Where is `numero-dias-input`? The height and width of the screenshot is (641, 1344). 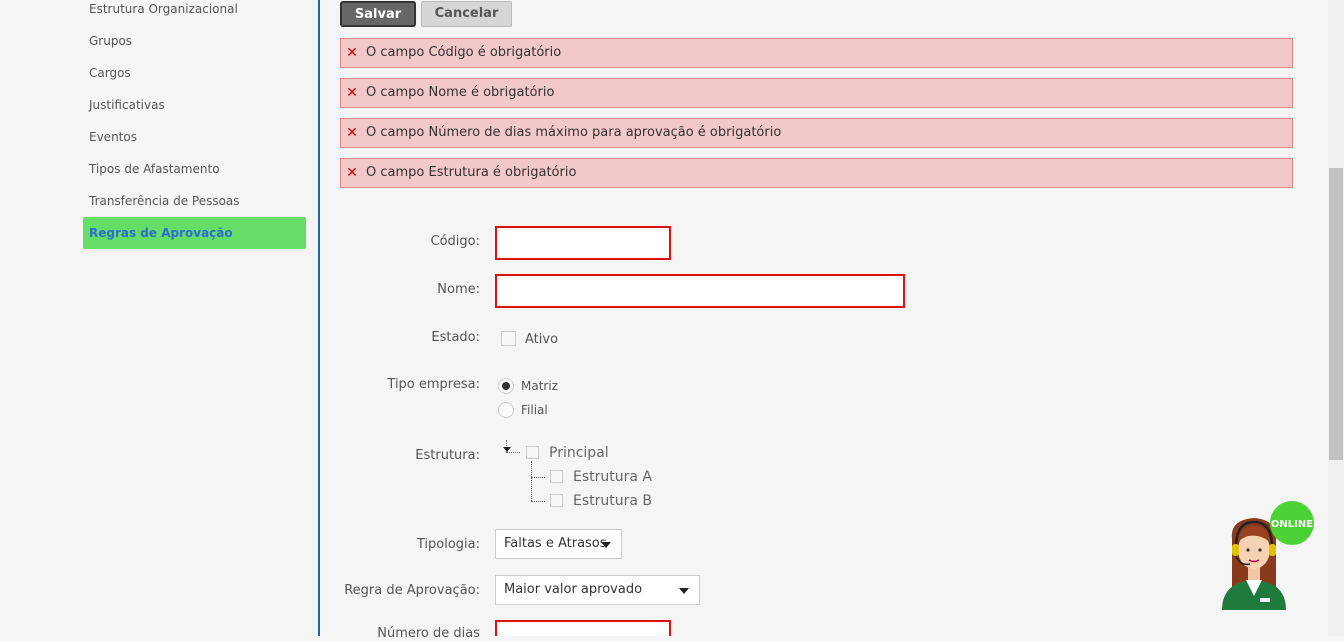
numero-dias-input is located at coordinates (583, 628).